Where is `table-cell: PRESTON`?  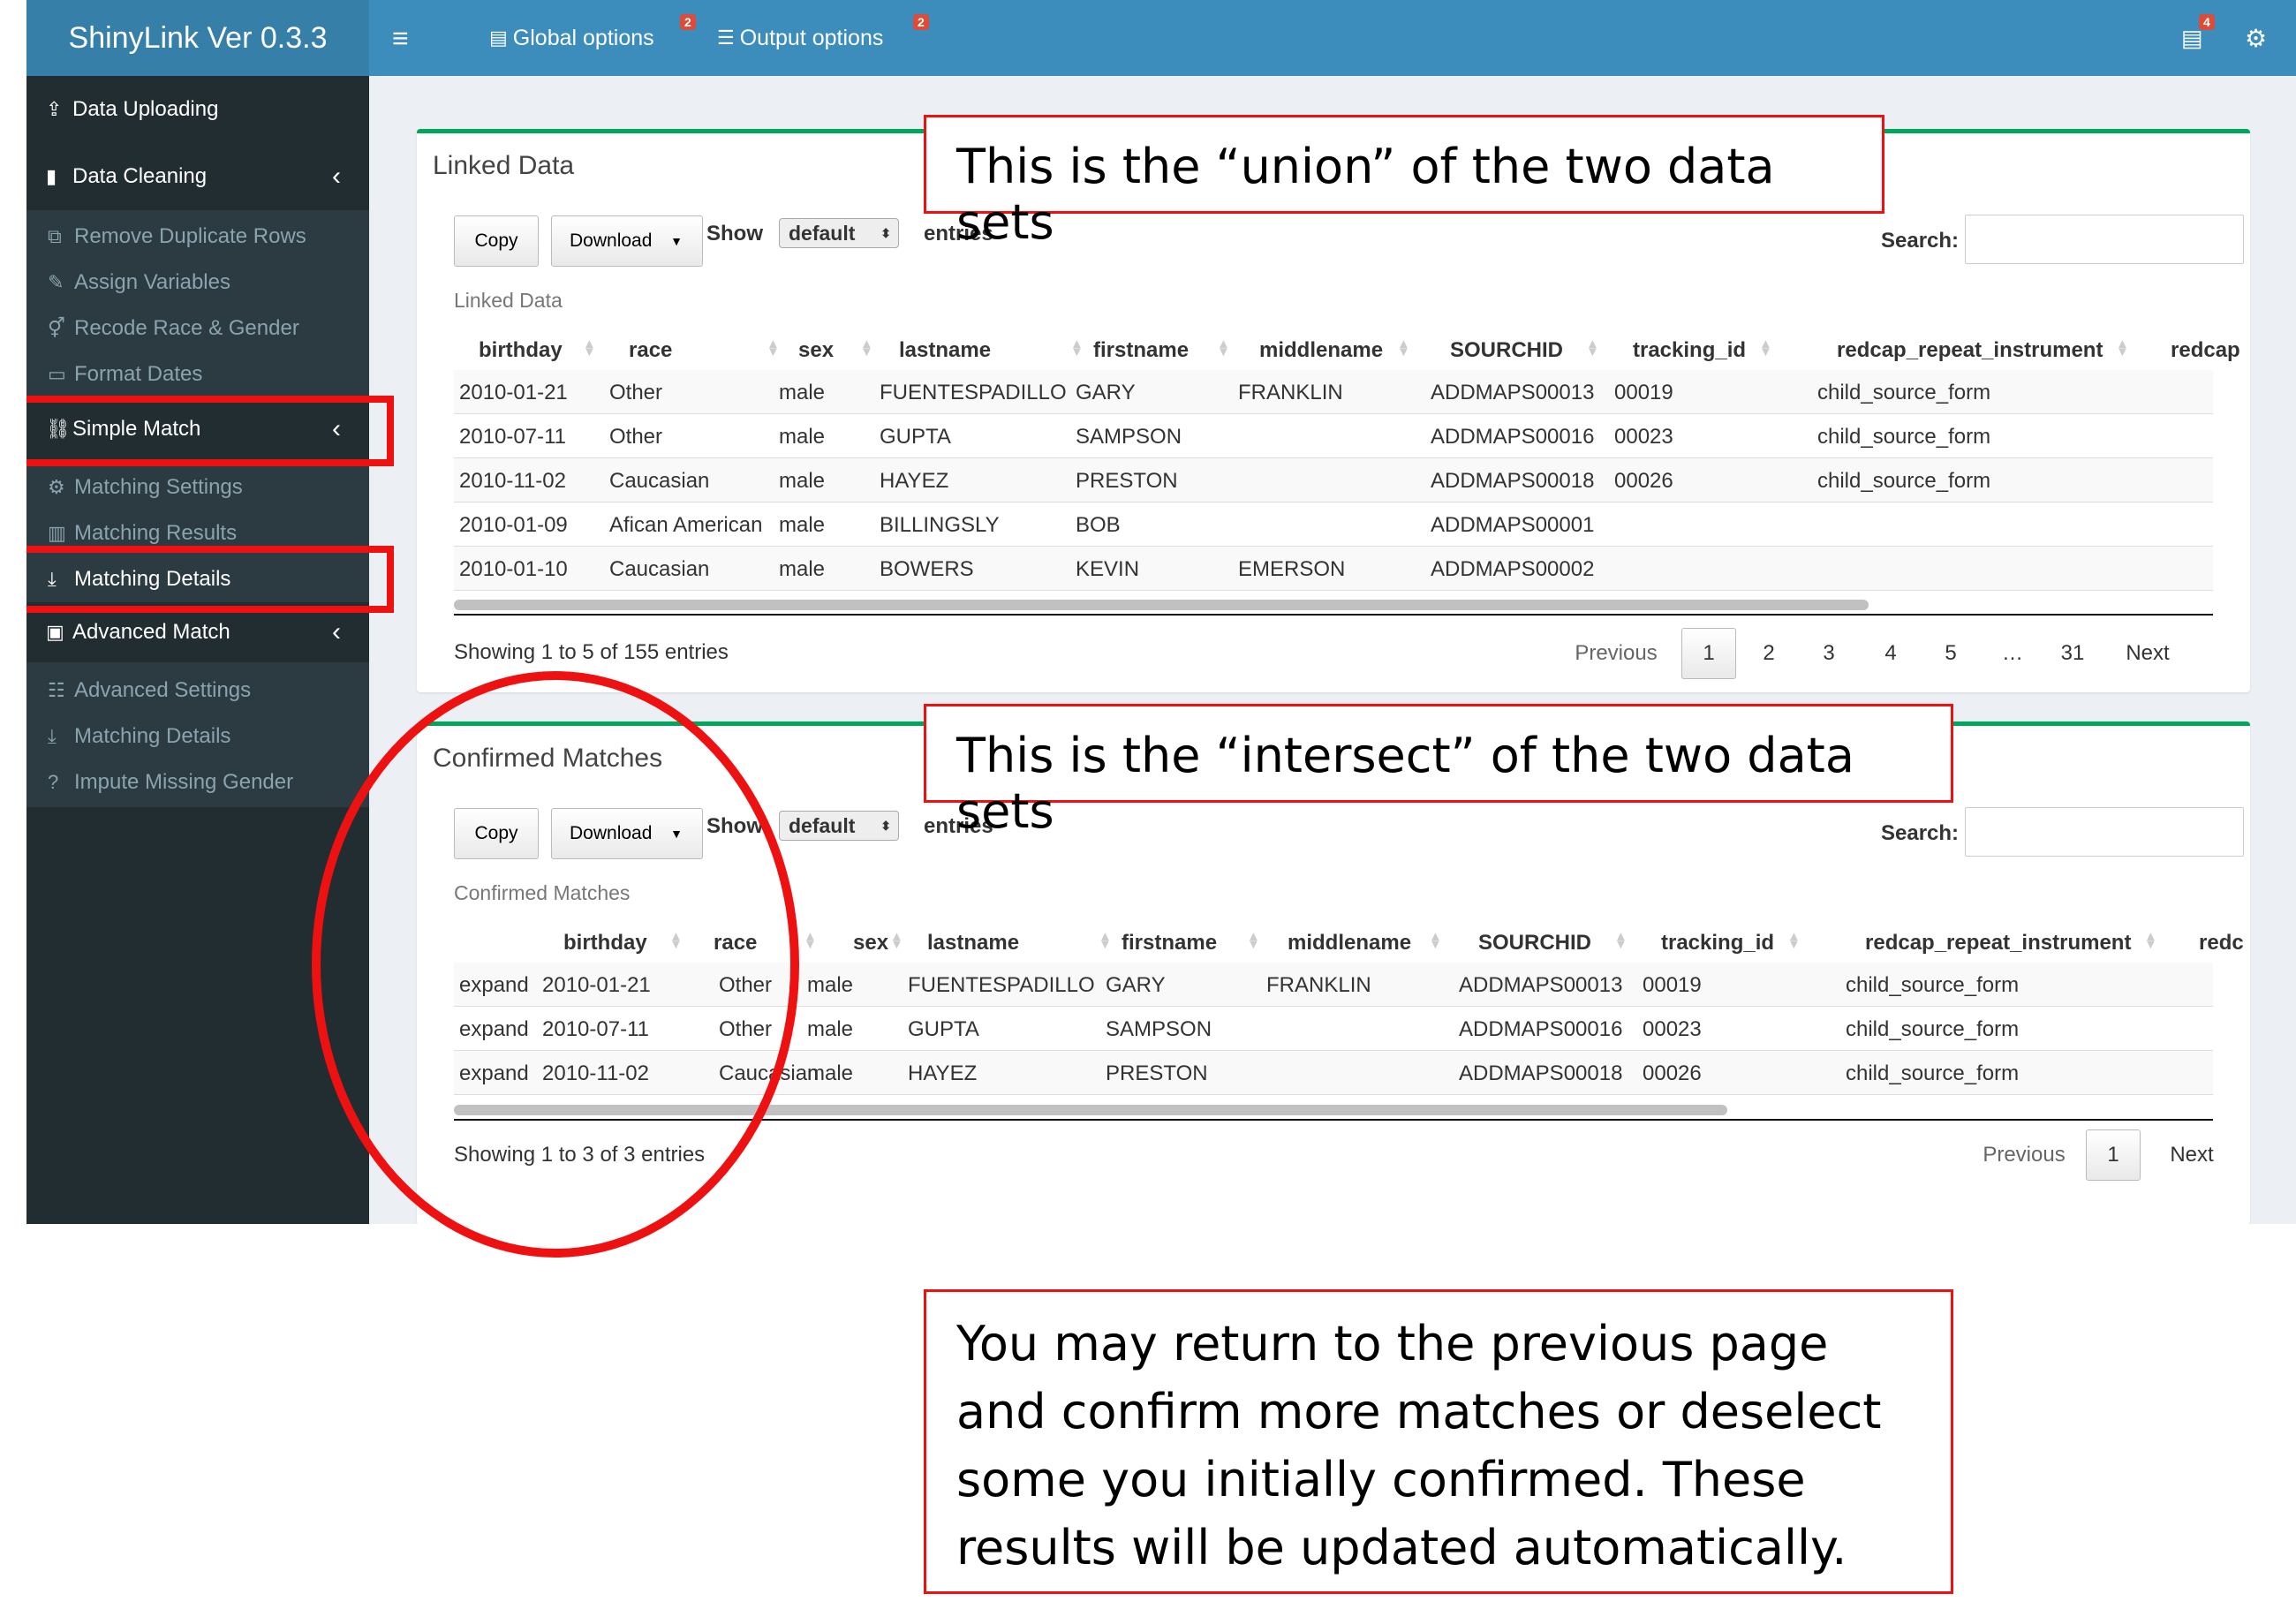 table-cell: PRESTON is located at coordinates (1127, 481).